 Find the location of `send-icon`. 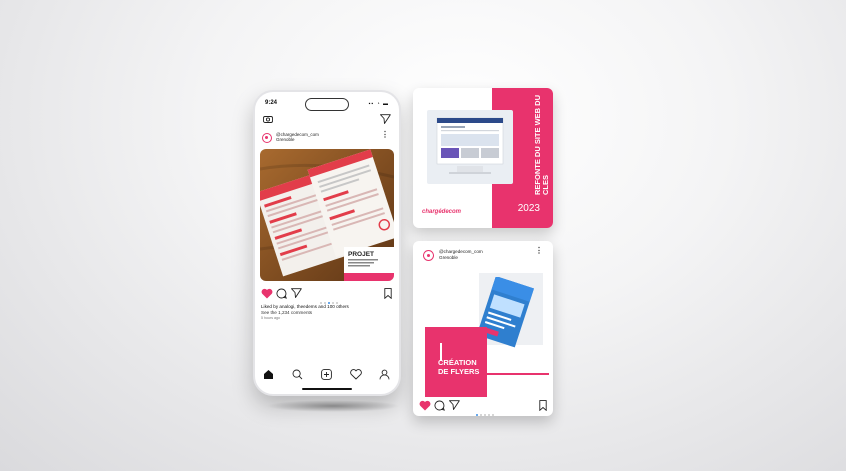

send-icon is located at coordinates (385, 119).